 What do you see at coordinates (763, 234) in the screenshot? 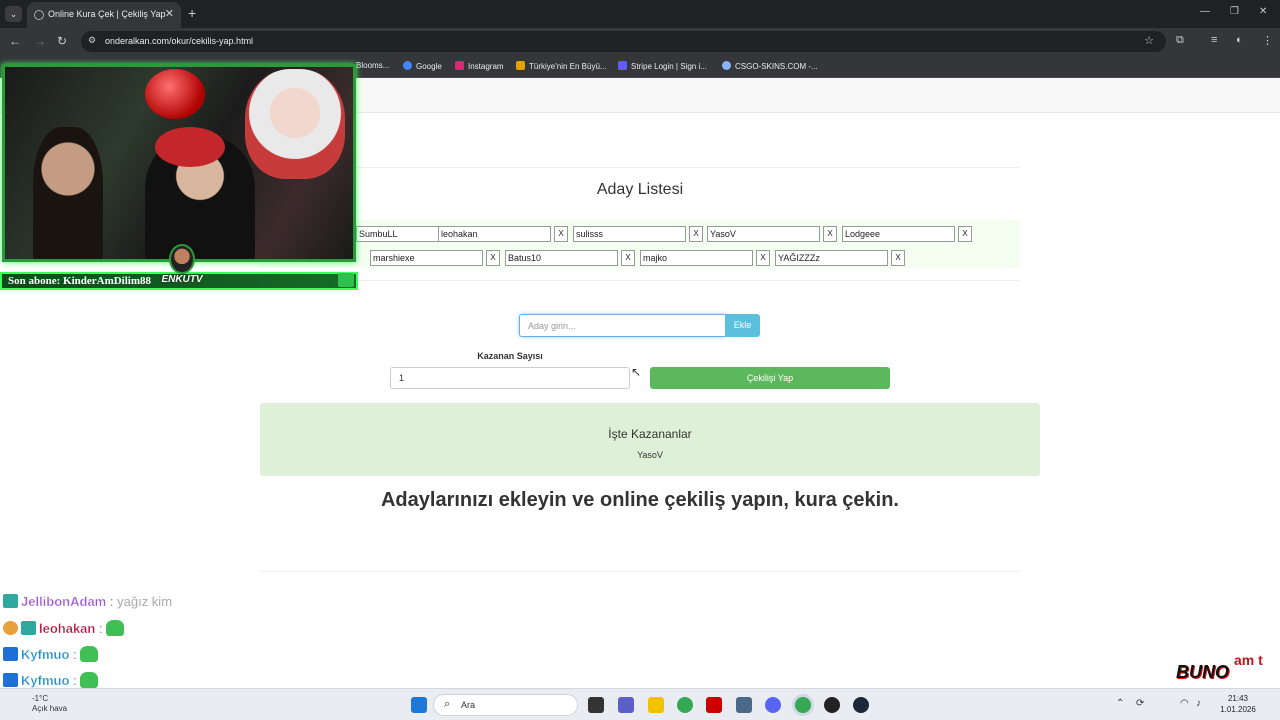
I see `candidate-name: YasoV` at bounding box center [763, 234].